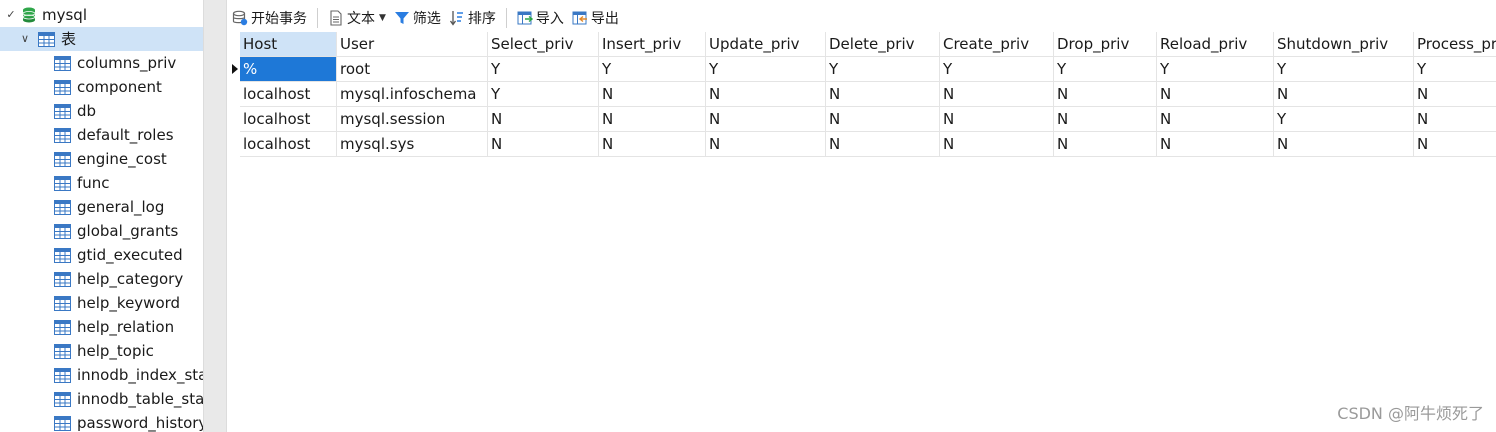  I want to click on column-header: Shutdown_priv, so click(1344, 44).